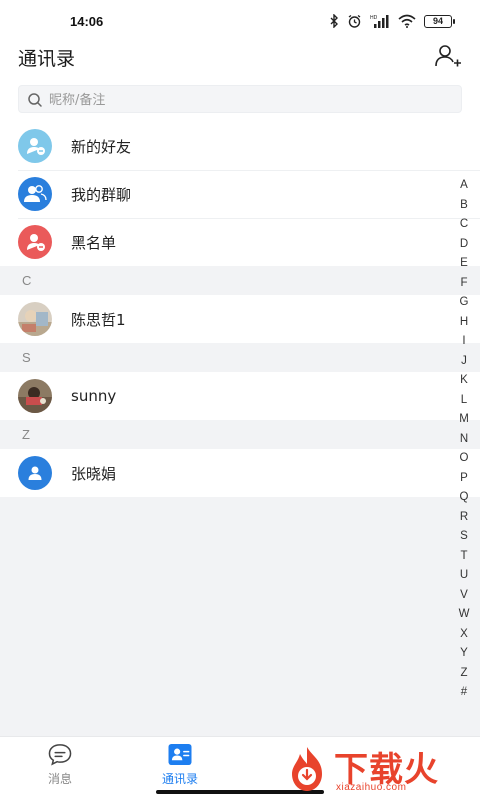 The image size is (480, 800). What do you see at coordinates (464, 693) in the screenshot?
I see `index-letter: #` at bounding box center [464, 693].